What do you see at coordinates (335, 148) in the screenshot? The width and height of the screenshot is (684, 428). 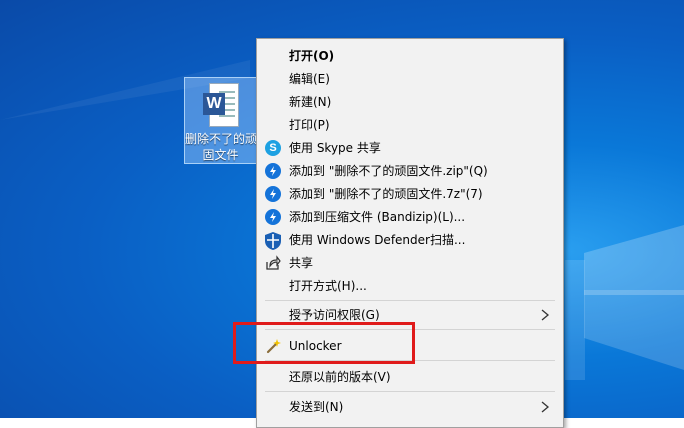 I see `menu-item-label: 使用 Skype 共享` at bounding box center [335, 148].